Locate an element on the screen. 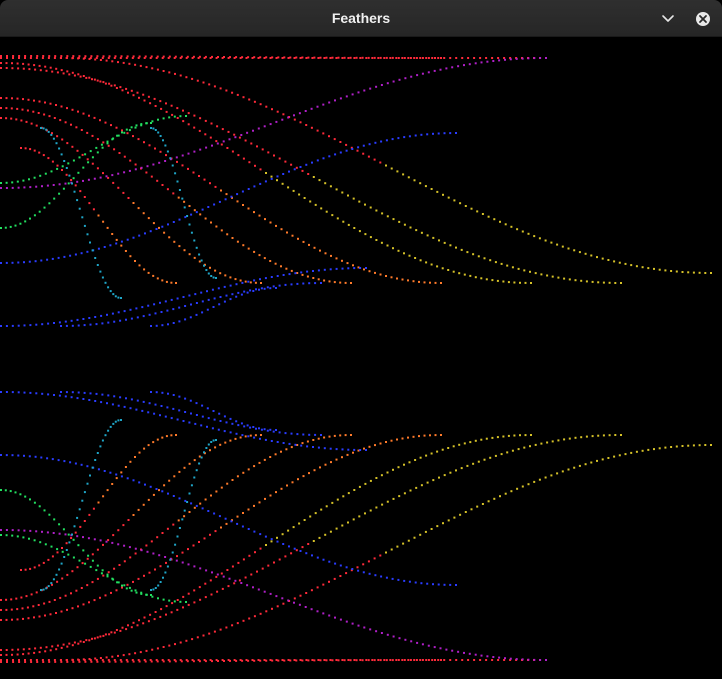  close-button is located at coordinates (703, 19).